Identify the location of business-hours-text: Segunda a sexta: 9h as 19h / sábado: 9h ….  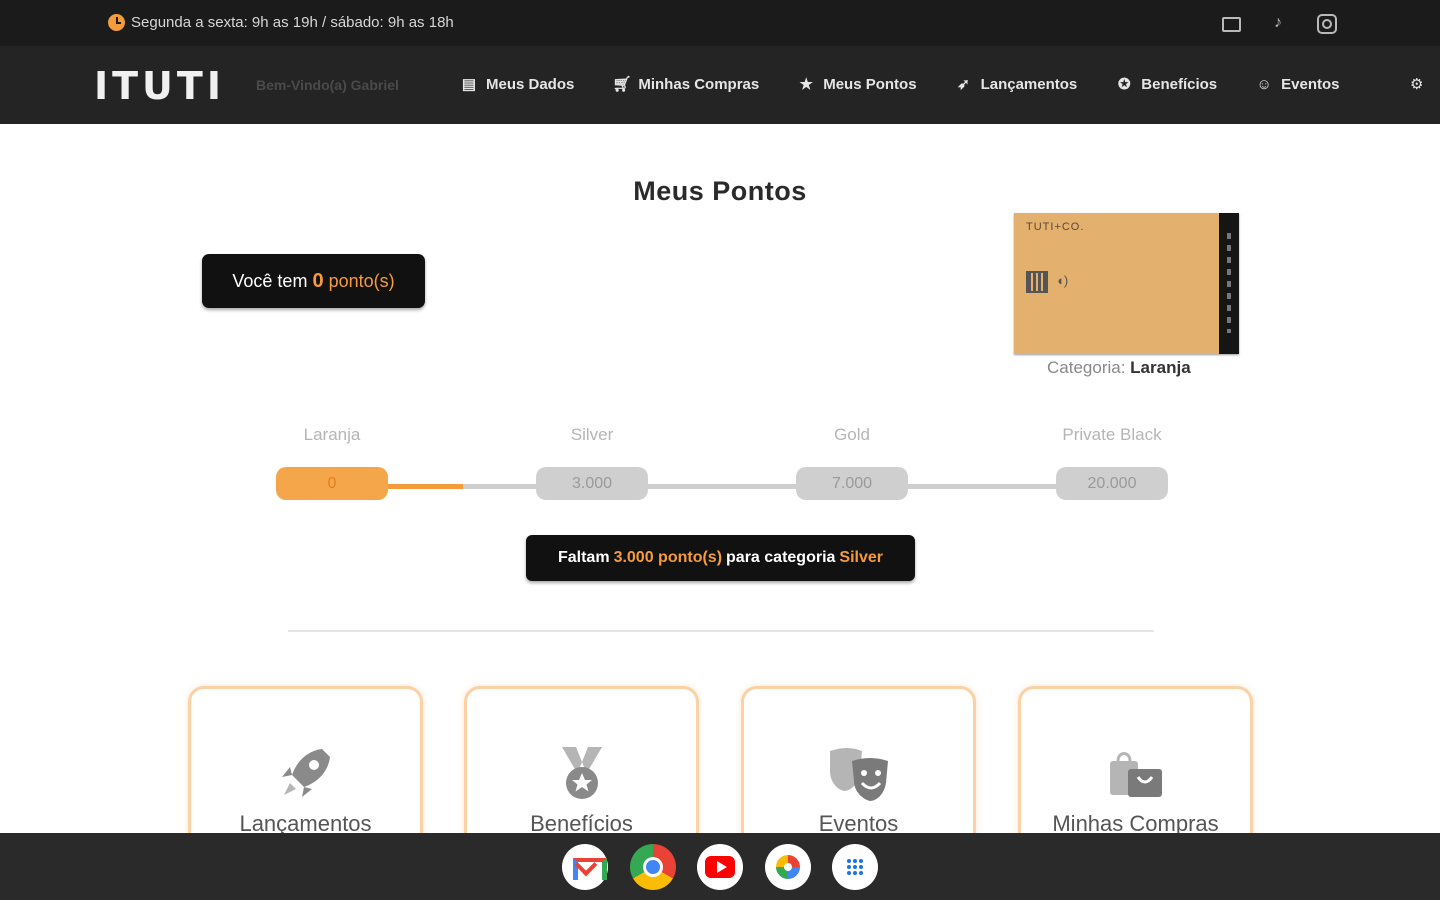
(292, 22).